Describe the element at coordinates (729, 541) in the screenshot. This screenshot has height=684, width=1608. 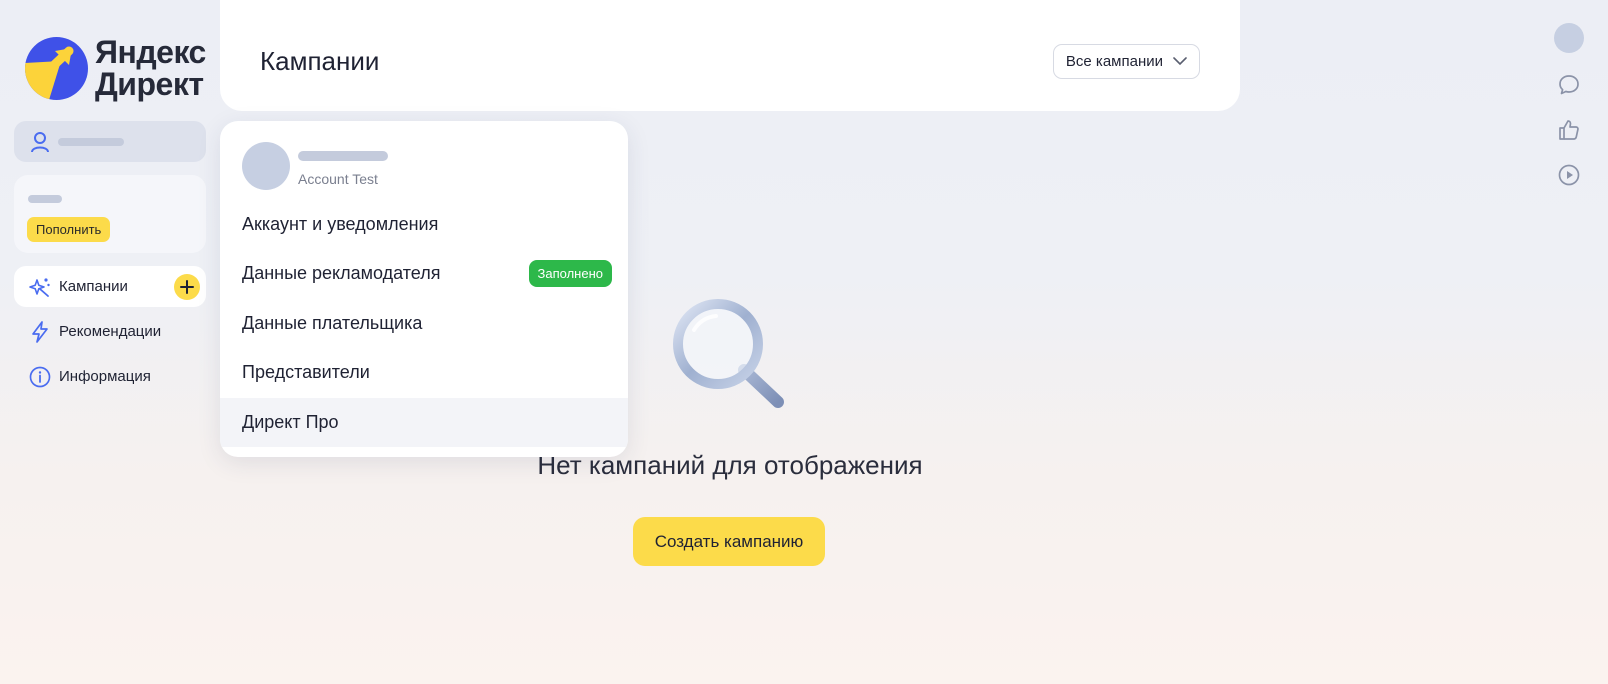
I see `create-campaign-button: Создать кампанию` at that location.